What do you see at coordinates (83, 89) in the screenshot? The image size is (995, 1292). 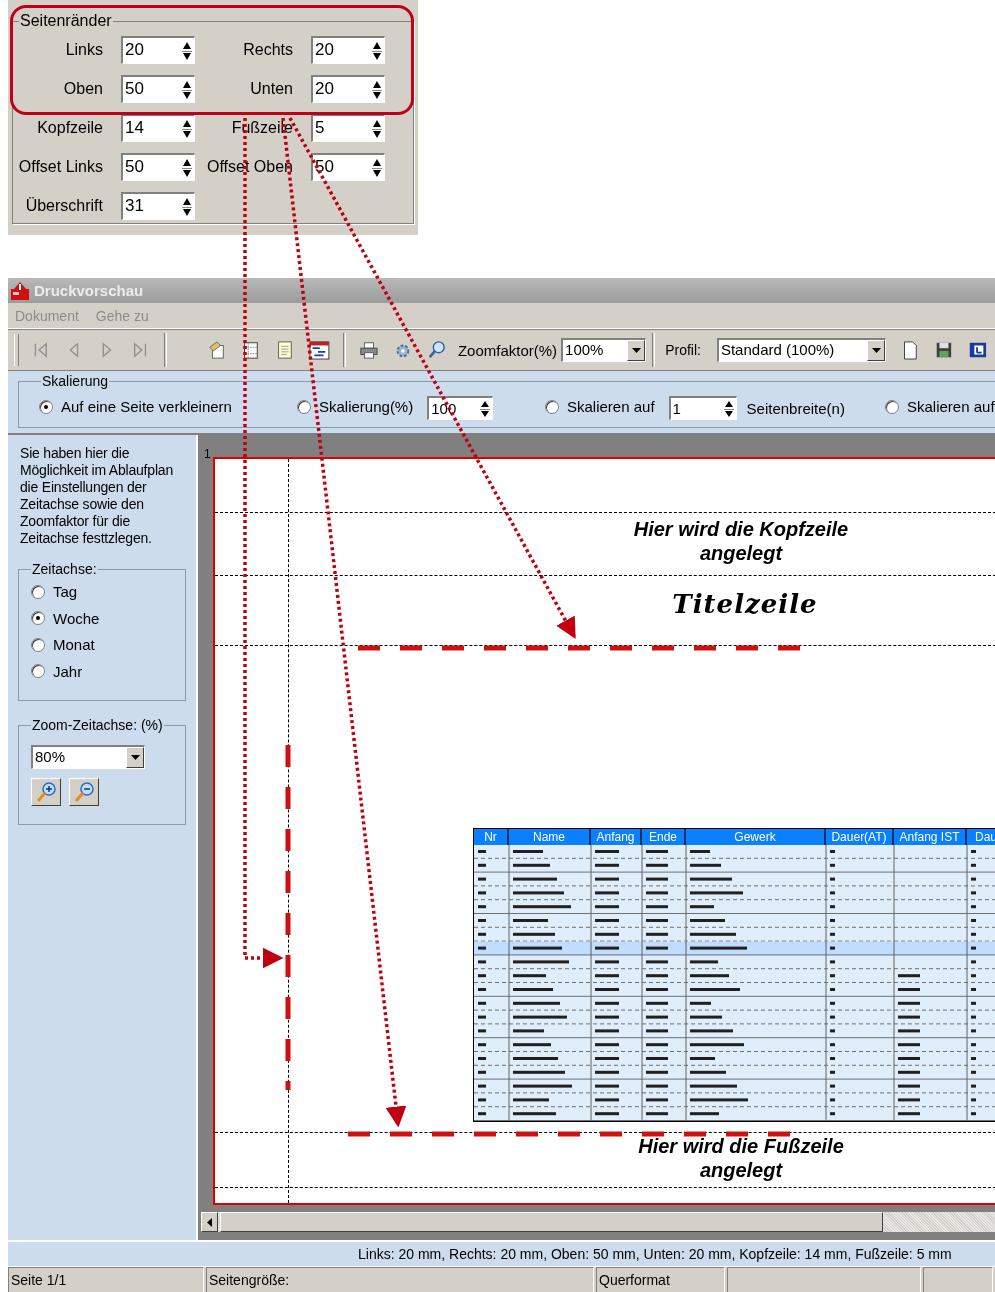 I see `field-label: Oben` at bounding box center [83, 89].